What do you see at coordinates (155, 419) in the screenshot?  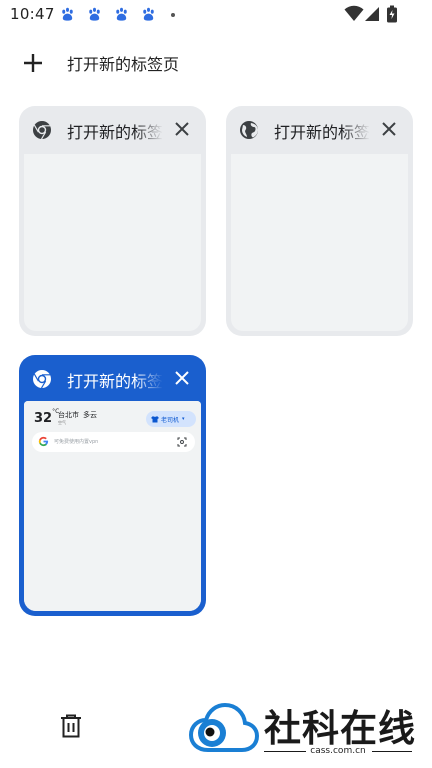 I see `shirt-icon` at bounding box center [155, 419].